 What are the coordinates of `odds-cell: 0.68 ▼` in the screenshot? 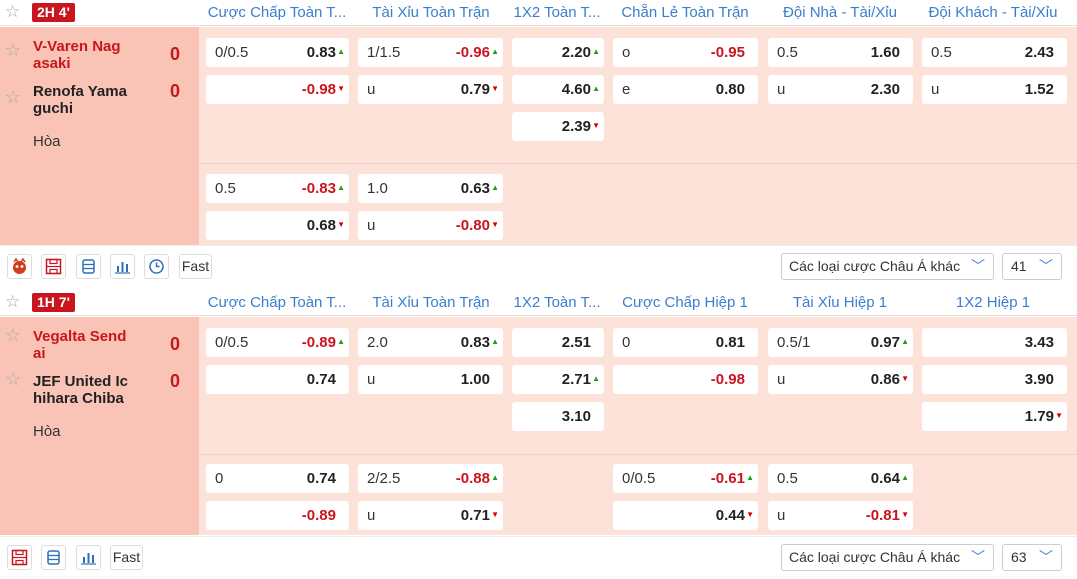 It's located at (277, 225).